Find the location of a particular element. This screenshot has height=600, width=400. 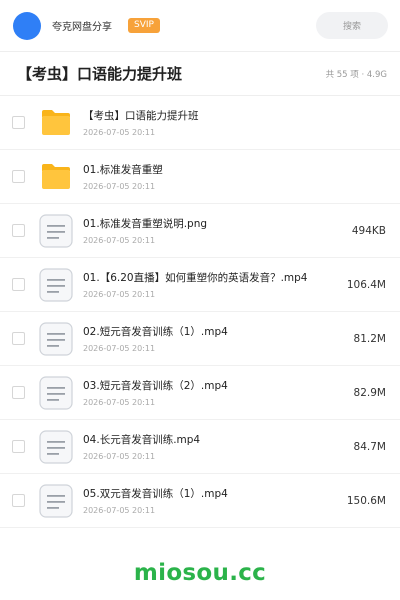

avatar is located at coordinates (27, 25).